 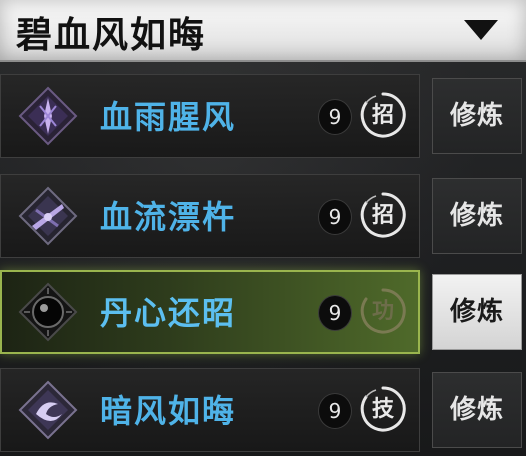 What do you see at coordinates (263, 31) in the screenshot?
I see `skill-set-dropdown: 碧血风如晦` at bounding box center [263, 31].